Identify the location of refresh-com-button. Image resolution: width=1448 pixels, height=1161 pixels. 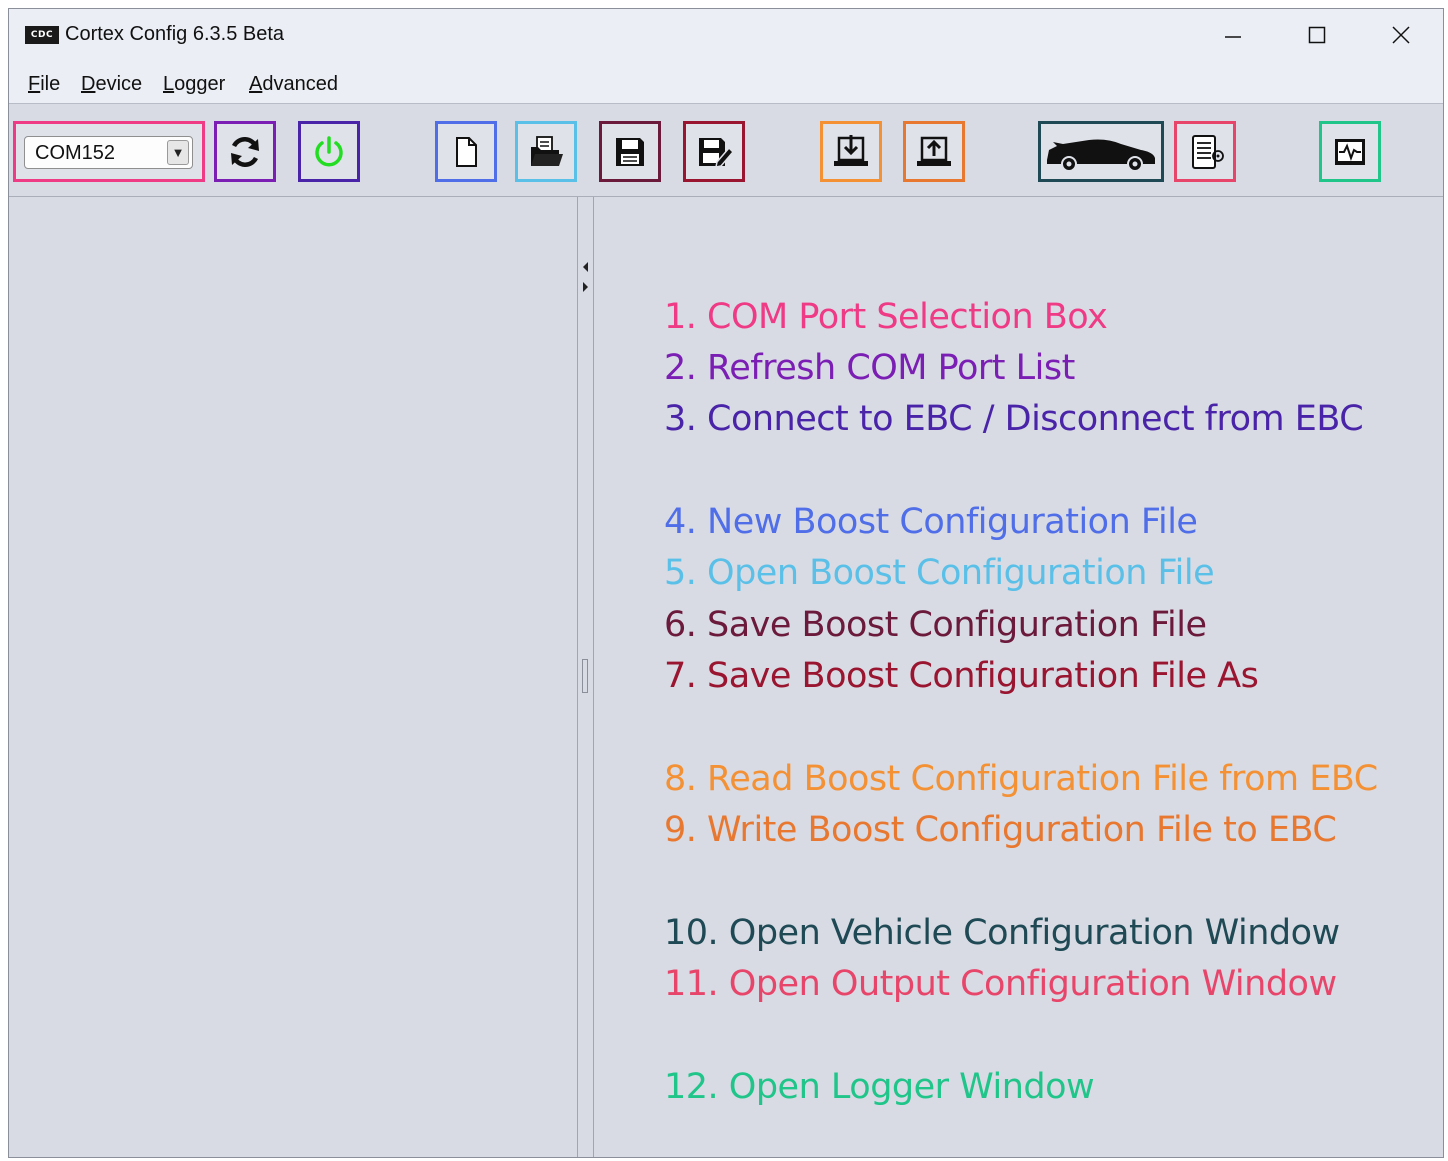
(245, 151).